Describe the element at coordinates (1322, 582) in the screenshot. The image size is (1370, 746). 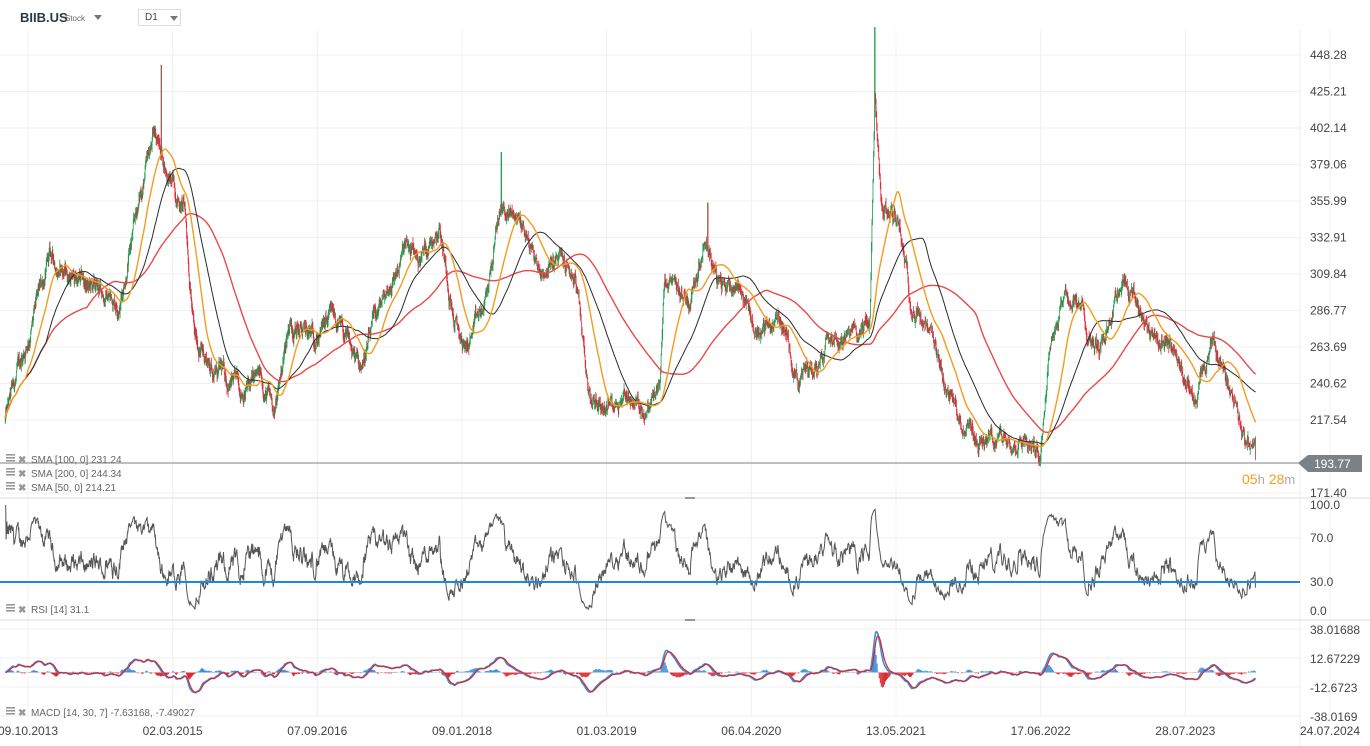
I see `rsi-tick-label: 30.0` at that location.